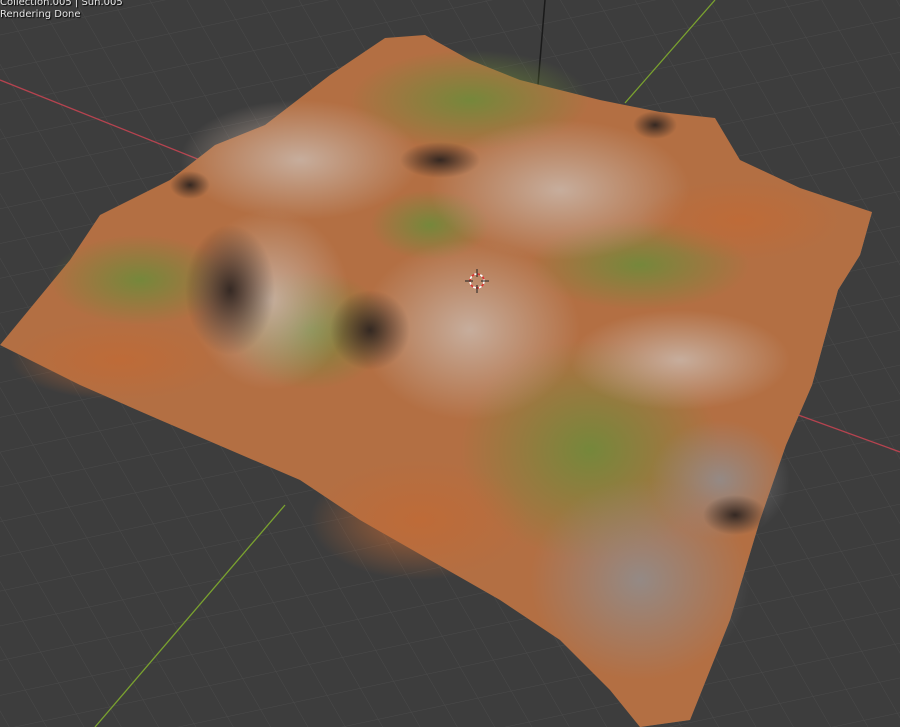  I want to click on render-status-text: Rendering Done, so click(40, 14).